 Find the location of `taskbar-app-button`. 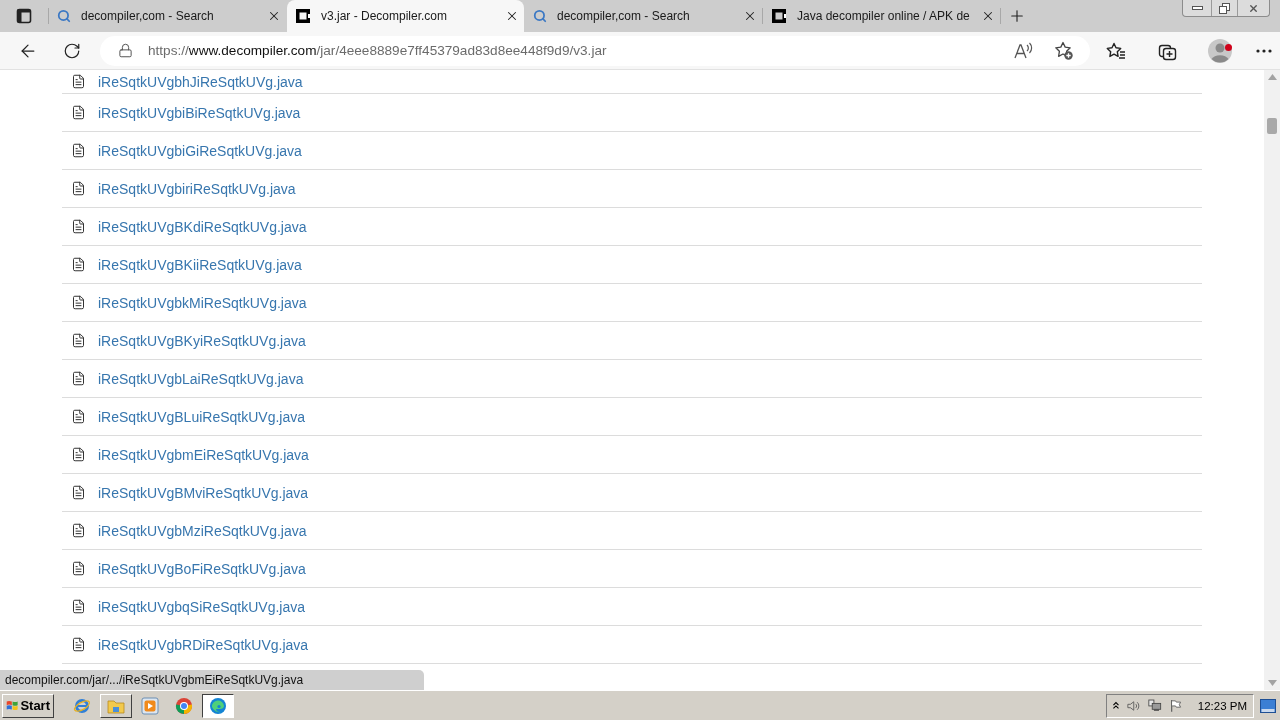

taskbar-app-button is located at coordinates (218, 705).